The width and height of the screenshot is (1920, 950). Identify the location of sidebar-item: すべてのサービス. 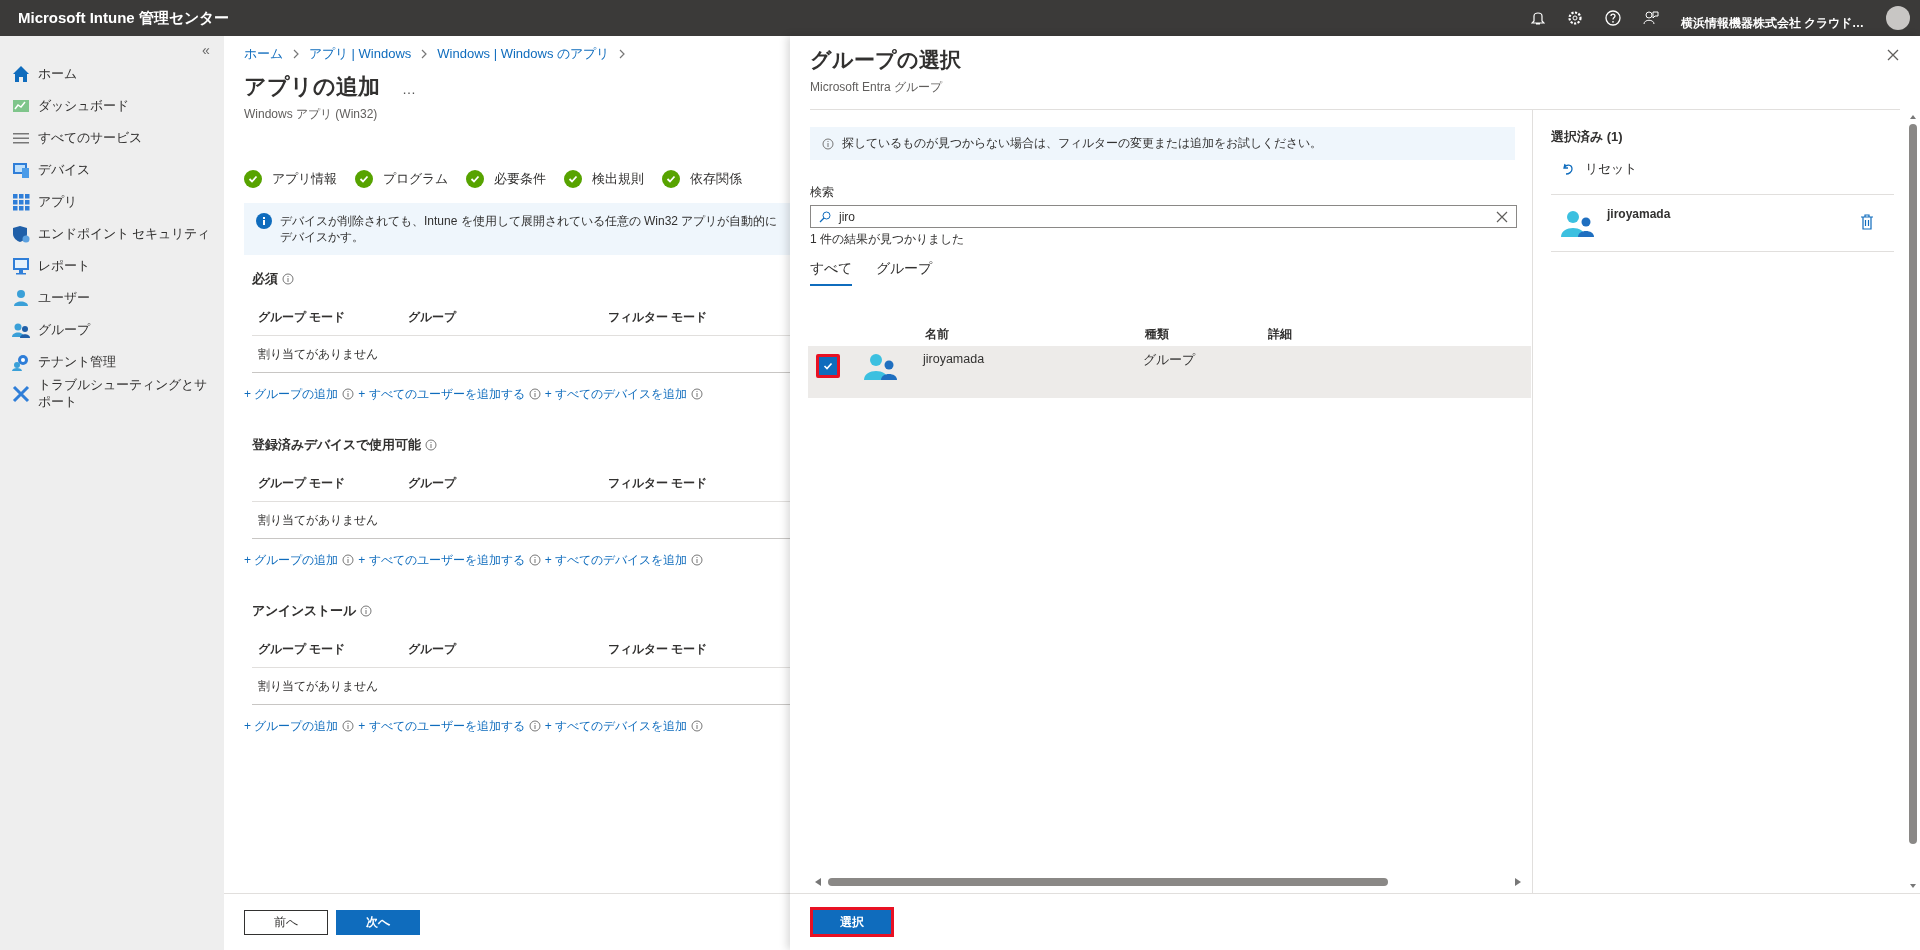
(112, 138).